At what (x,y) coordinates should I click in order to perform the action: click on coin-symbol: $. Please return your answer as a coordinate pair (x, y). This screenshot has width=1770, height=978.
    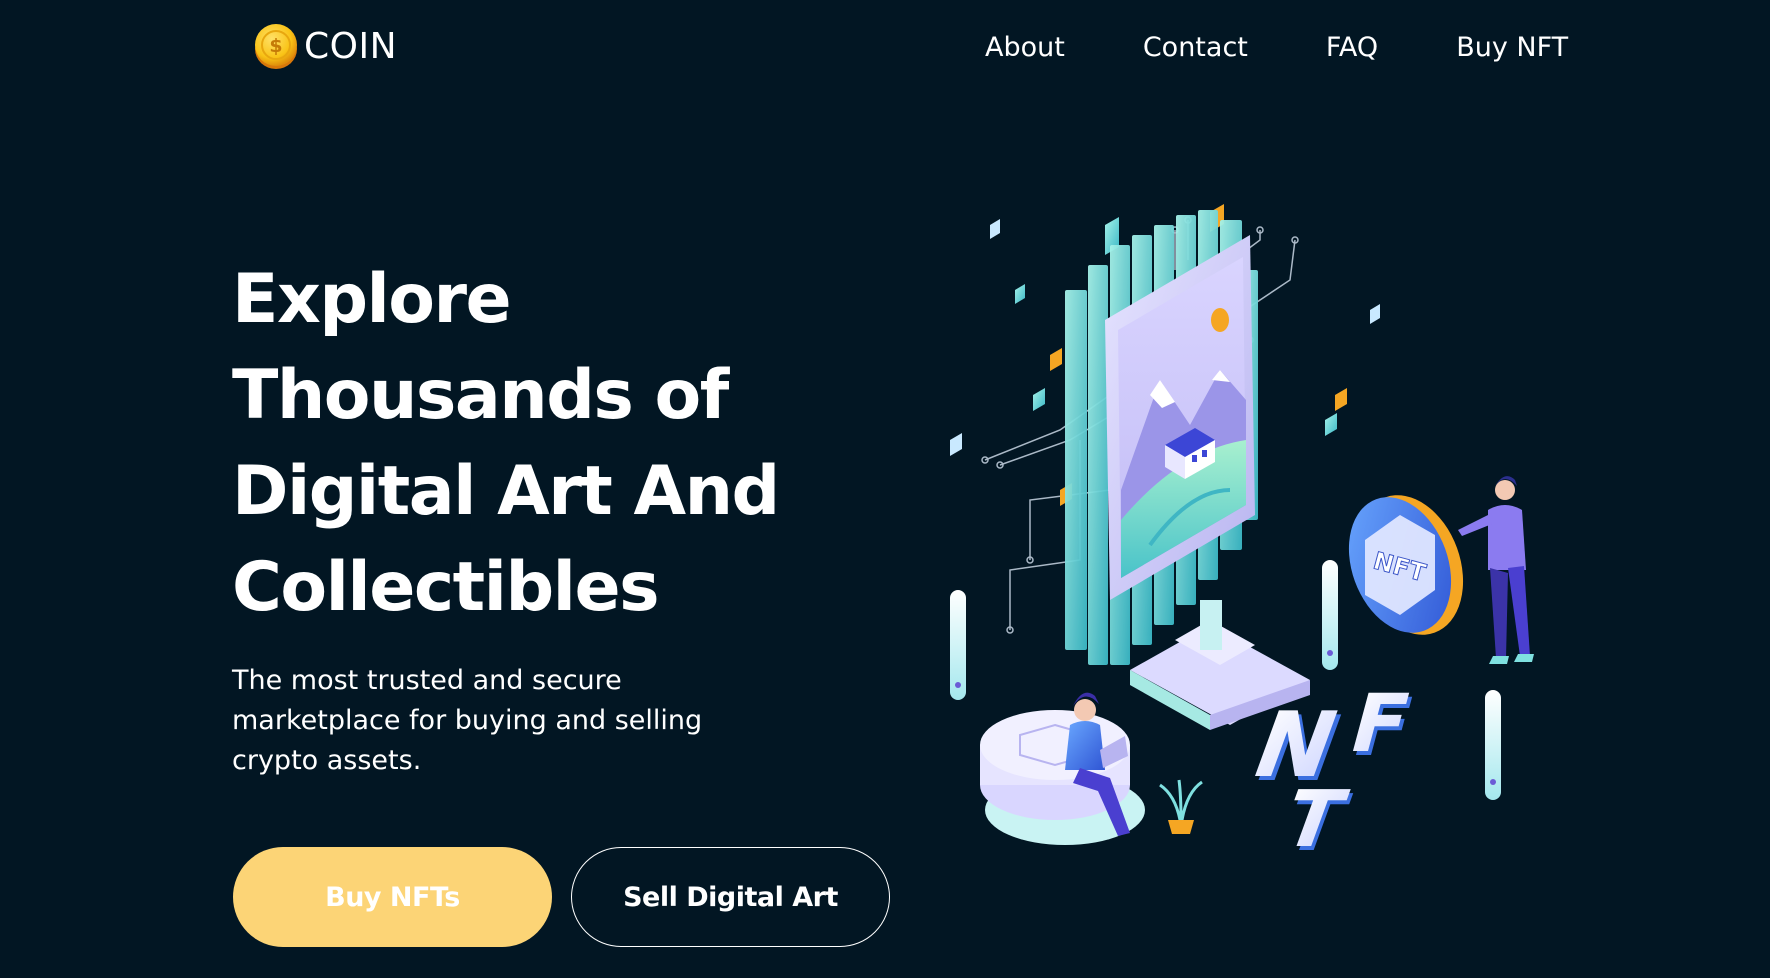
    Looking at the image, I should click on (275, 46).